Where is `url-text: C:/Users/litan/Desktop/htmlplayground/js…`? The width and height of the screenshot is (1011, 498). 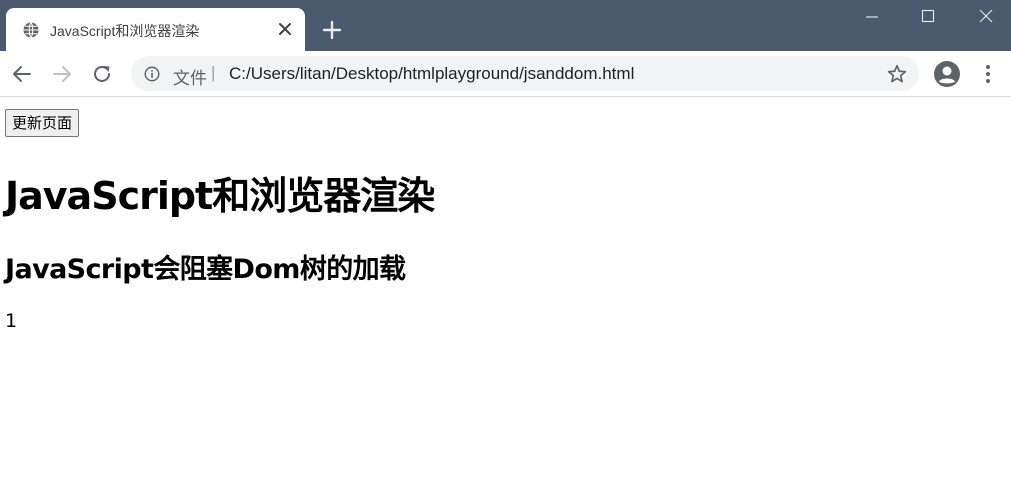 url-text: C:/Users/litan/Desktop/htmlplayground/js… is located at coordinates (431, 74).